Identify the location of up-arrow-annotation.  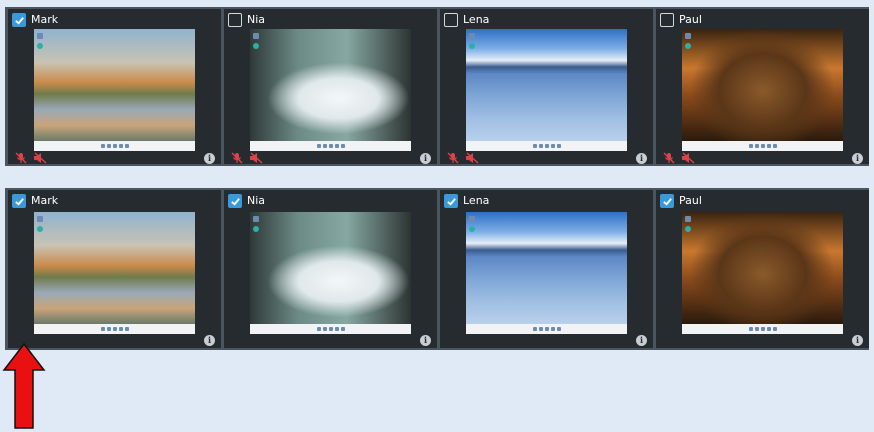
(24, 385).